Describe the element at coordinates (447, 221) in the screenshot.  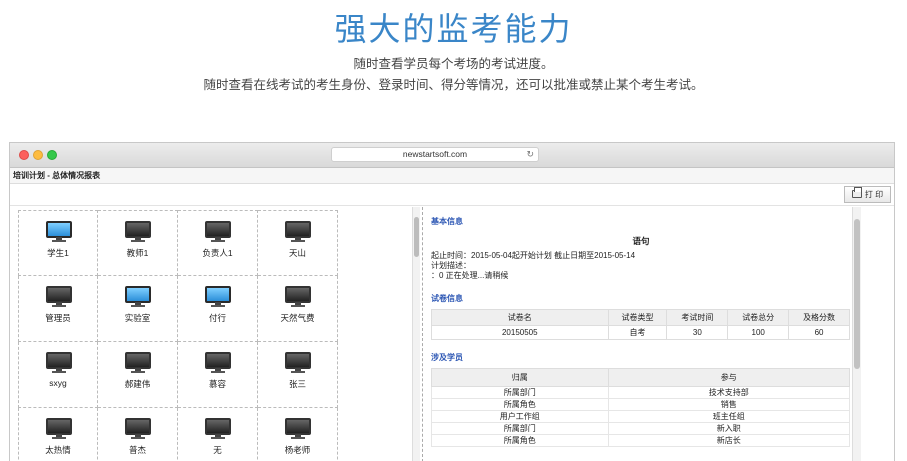
I see `basic-info-title: 基本信息` at that location.